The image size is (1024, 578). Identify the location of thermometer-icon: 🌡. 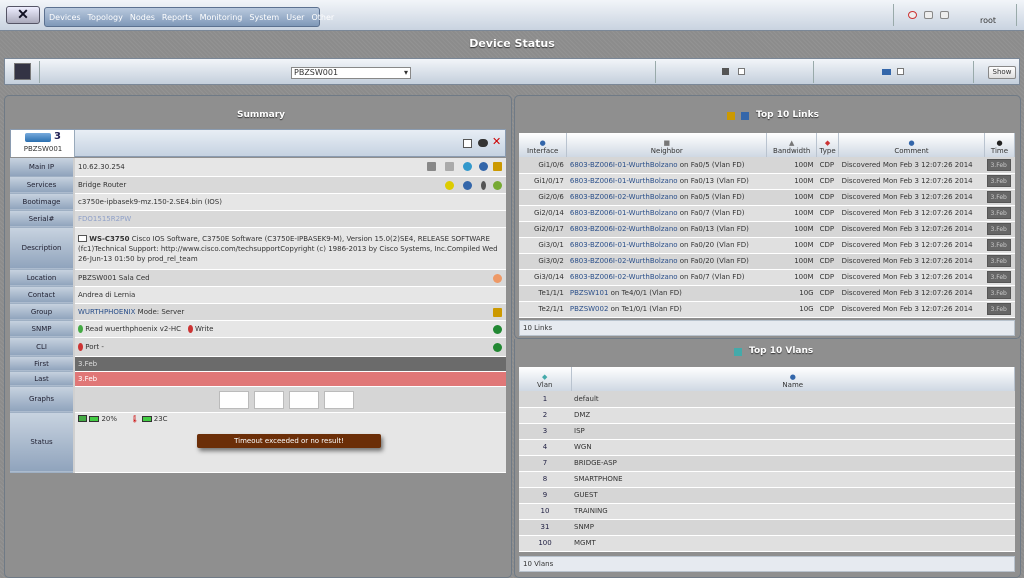
(135, 418).